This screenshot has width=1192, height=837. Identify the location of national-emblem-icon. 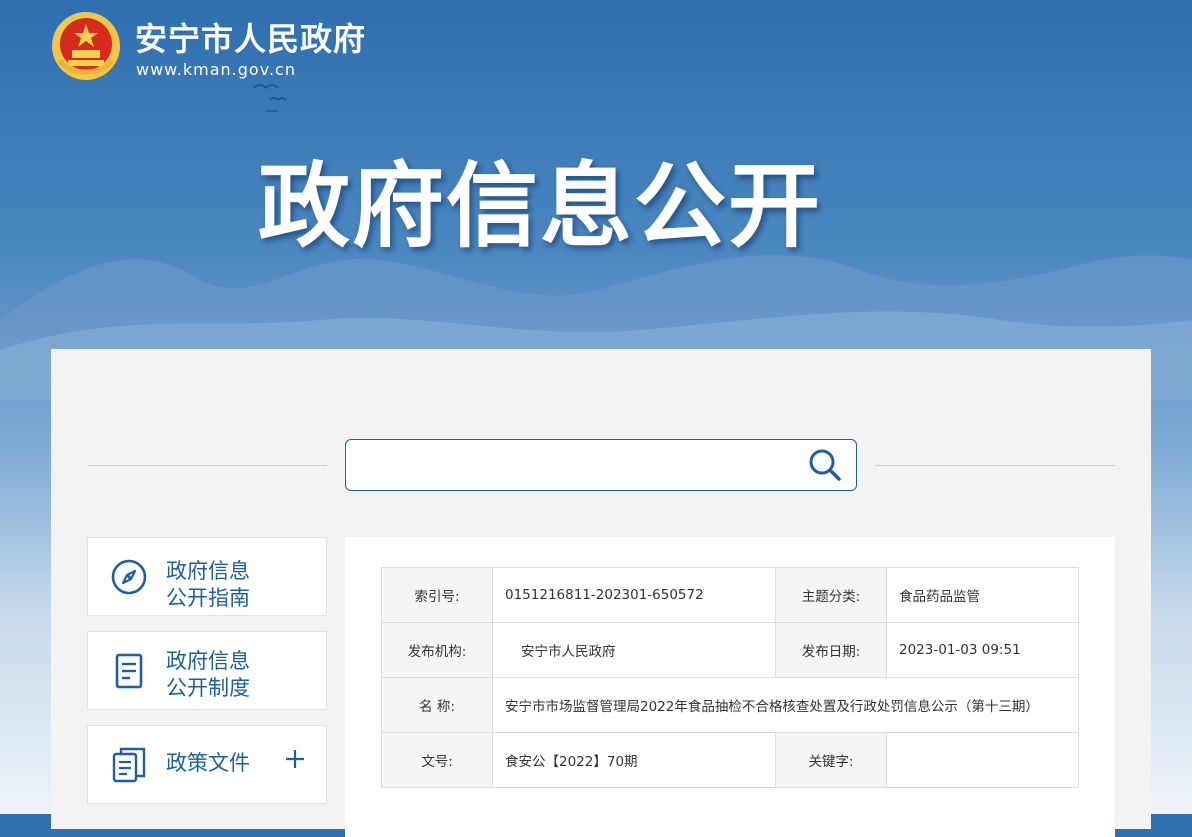
(86, 46).